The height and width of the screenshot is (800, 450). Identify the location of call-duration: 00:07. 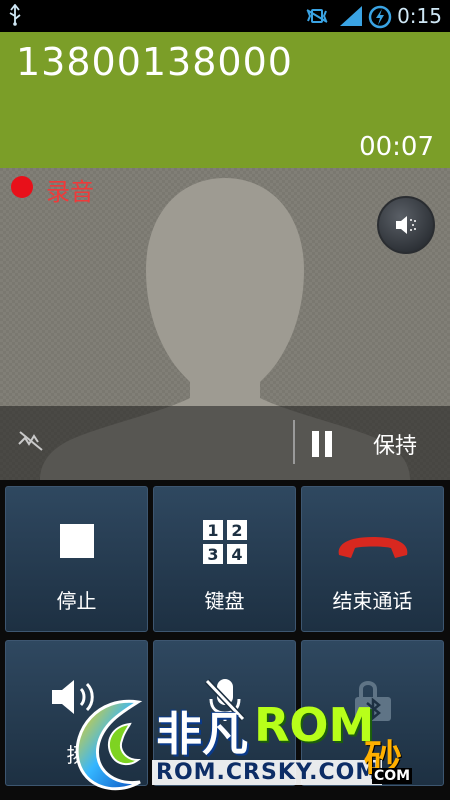
(396, 147).